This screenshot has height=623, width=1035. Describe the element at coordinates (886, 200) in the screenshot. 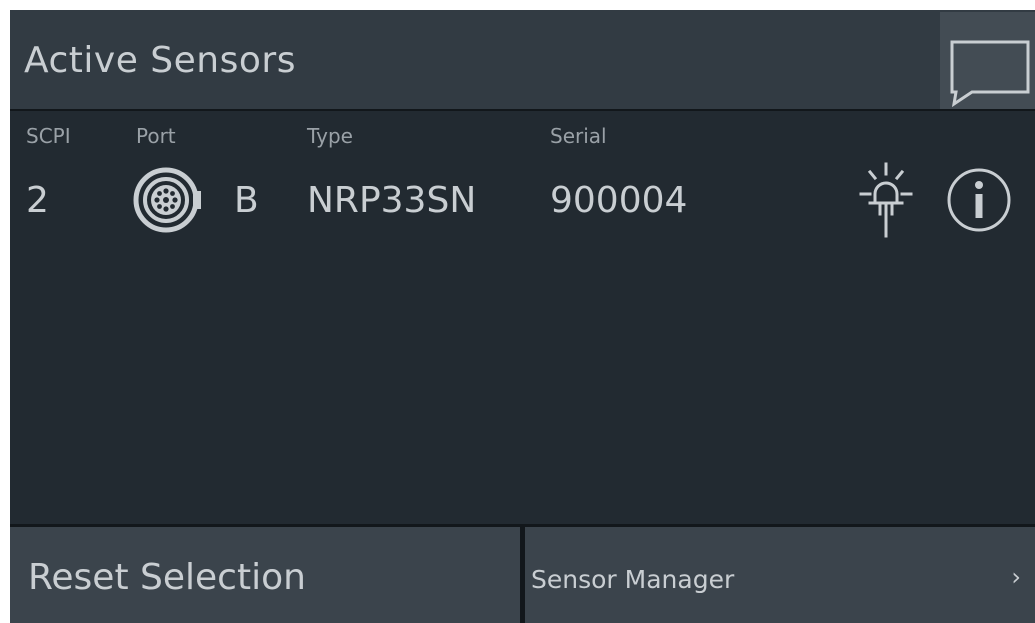

I see `lamp-icon` at that location.